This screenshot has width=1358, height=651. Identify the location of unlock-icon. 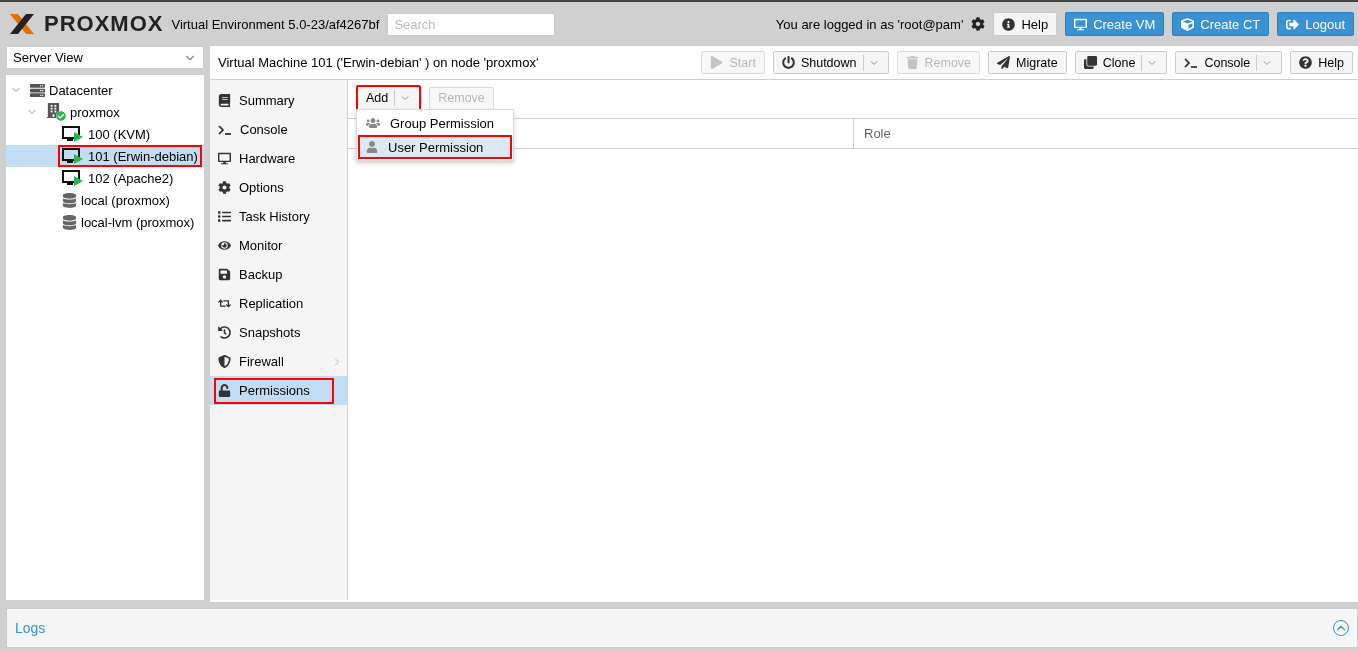
(224, 390).